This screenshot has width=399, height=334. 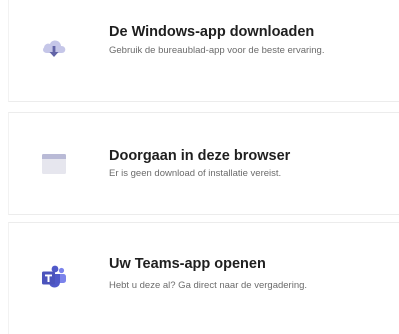 What do you see at coordinates (54, 277) in the screenshot?
I see `teams-logo-icon` at bounding box center [54, 277].